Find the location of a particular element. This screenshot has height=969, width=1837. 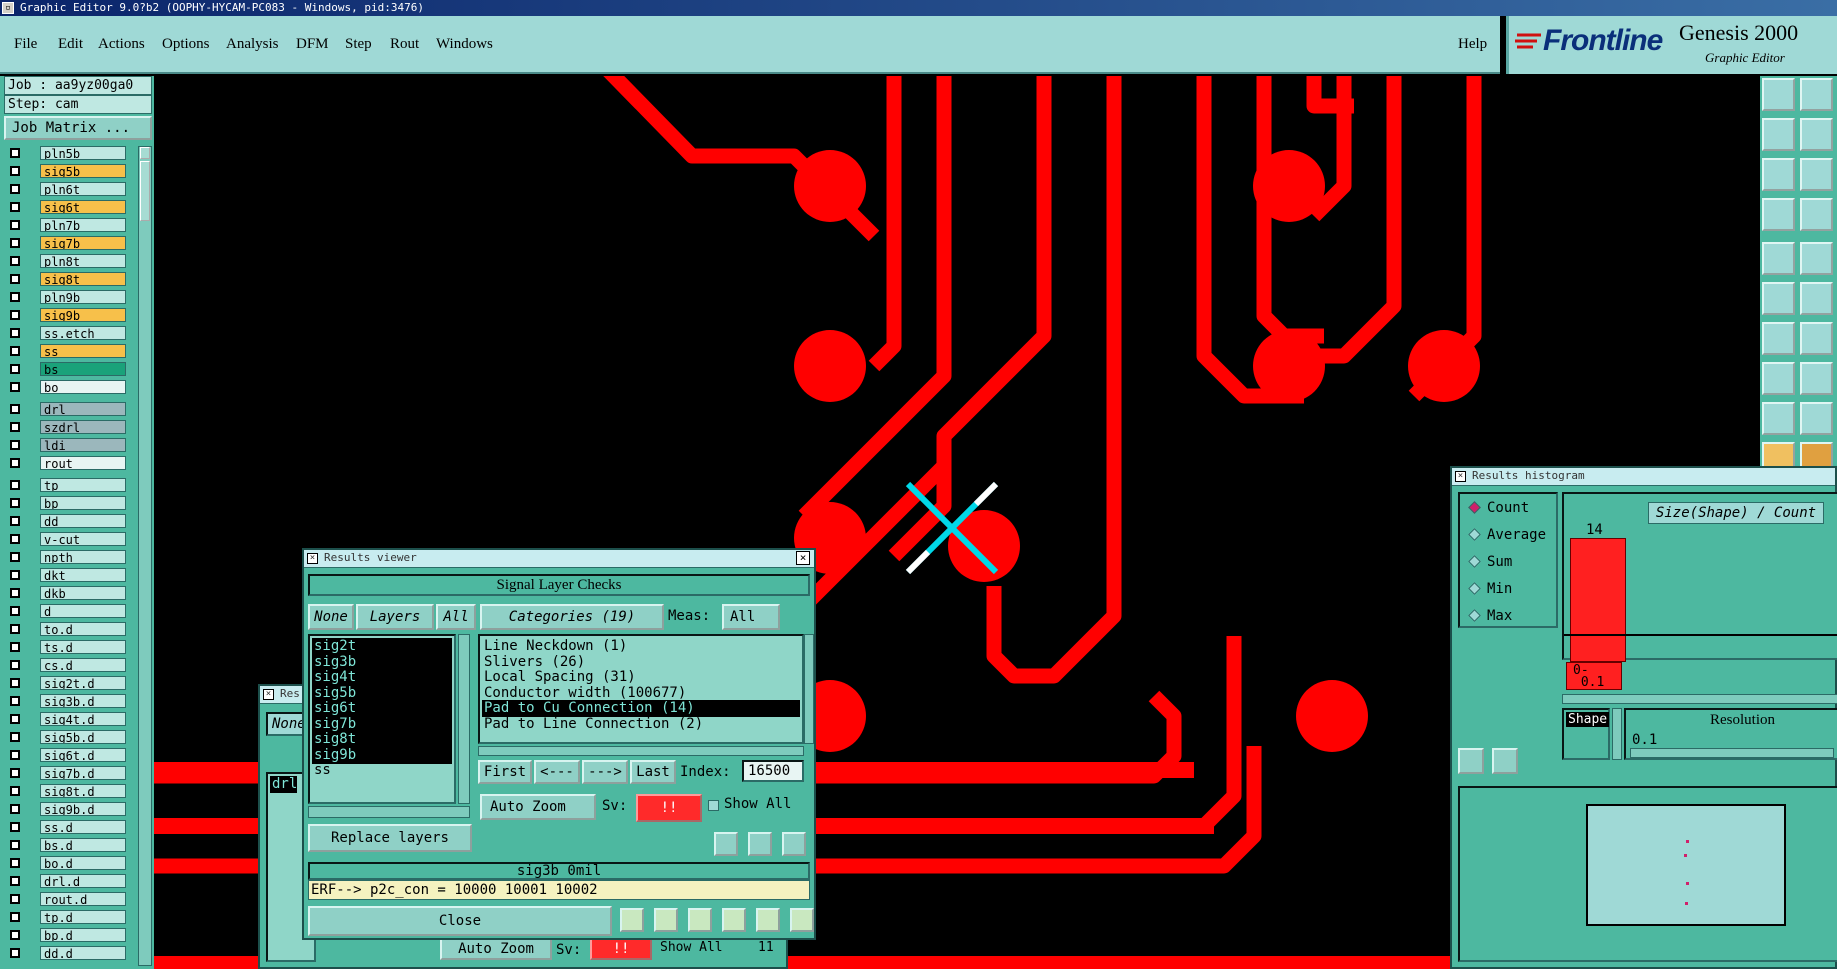

layer-name: bo is located at coordinates (83, 387).